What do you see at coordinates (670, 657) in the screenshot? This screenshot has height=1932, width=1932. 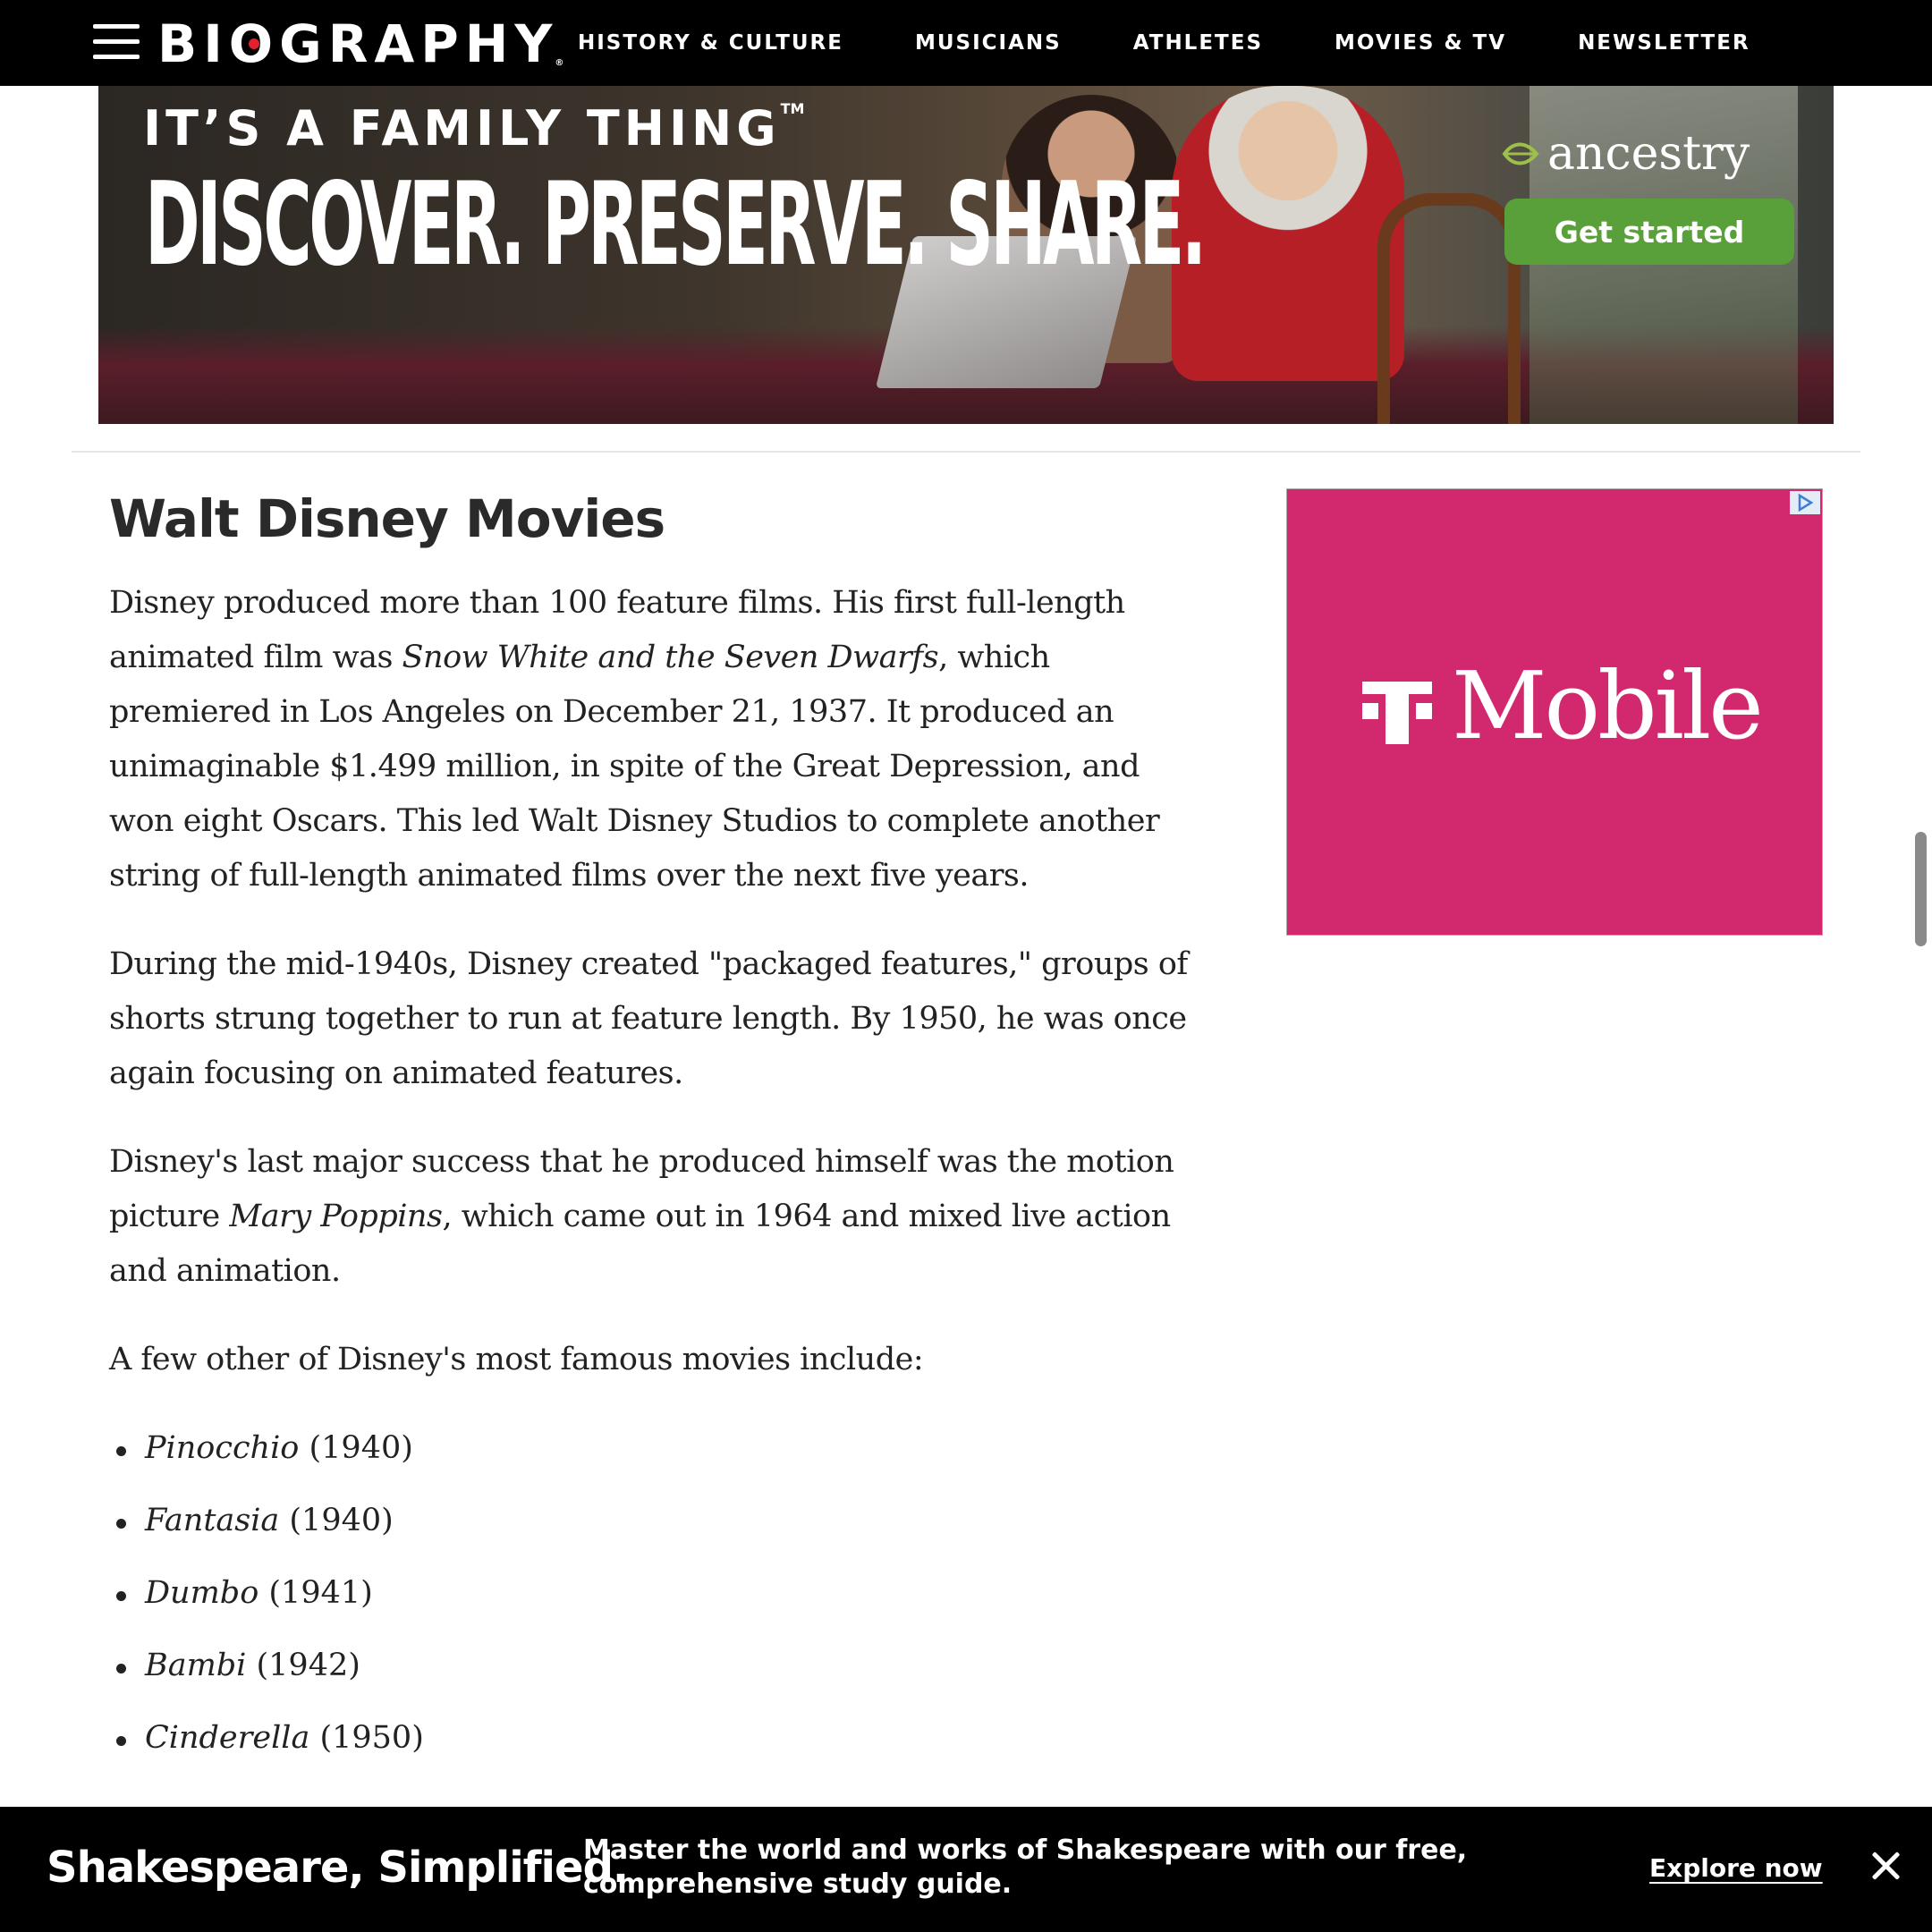 I see `movie-title: Snow White and the Seven Dwarfs` at bounding box center [670, 657].